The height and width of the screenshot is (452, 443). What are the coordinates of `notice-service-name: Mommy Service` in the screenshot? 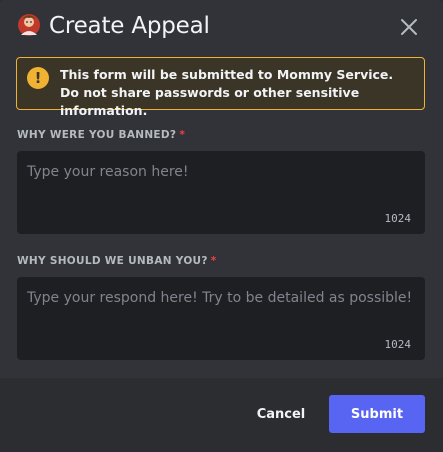 It's located at (332, 74).